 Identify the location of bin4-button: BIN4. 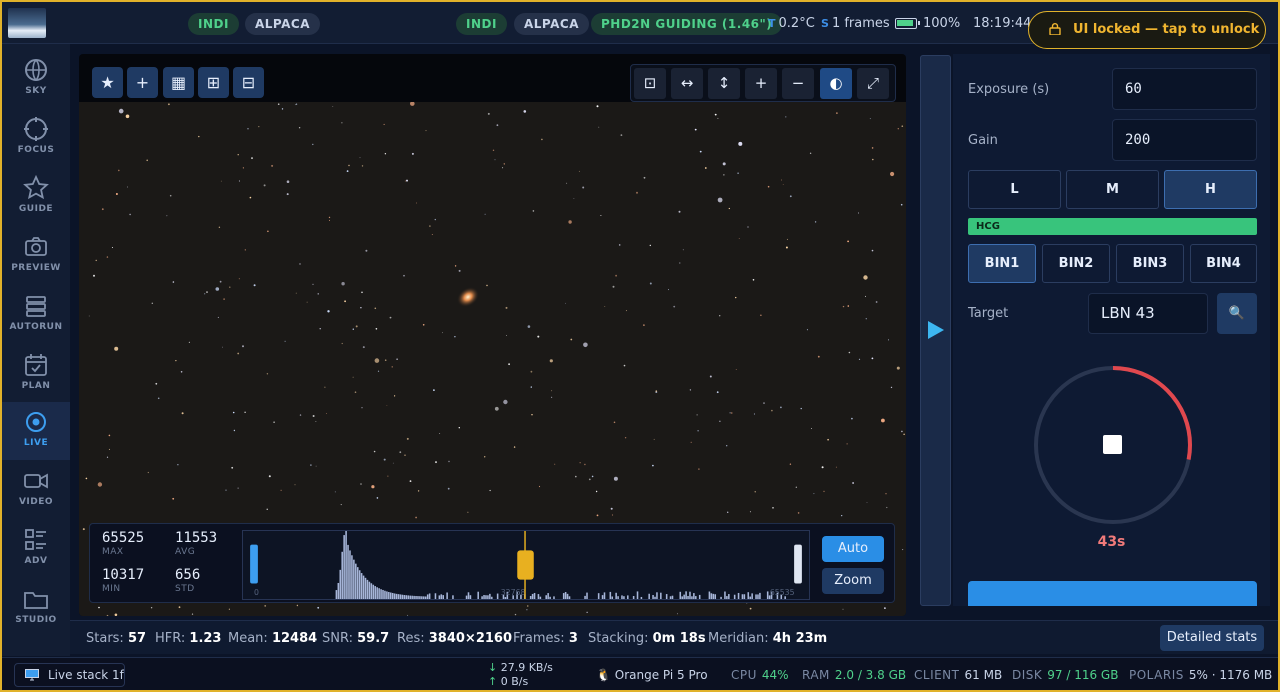
(1223, 263).